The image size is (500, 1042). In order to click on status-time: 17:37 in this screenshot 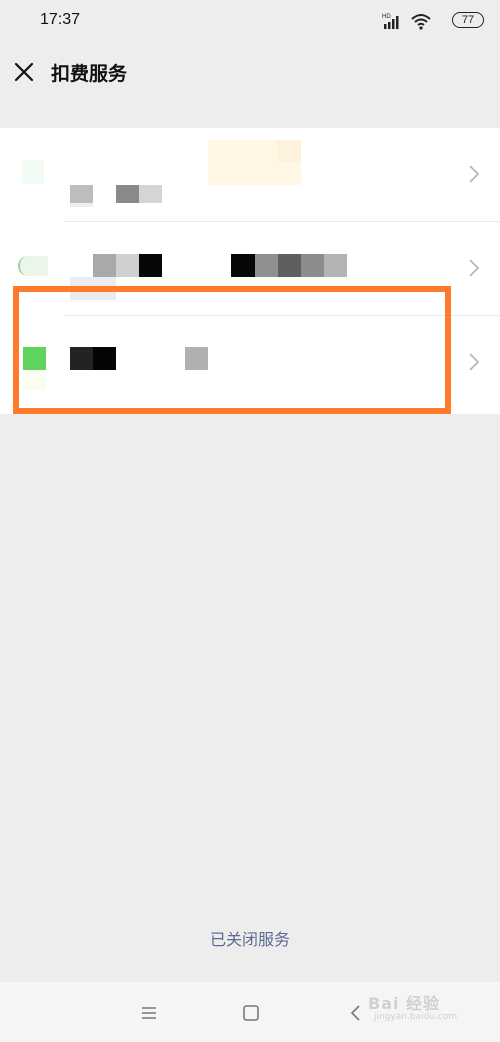, I will do `click(60, 19)`.